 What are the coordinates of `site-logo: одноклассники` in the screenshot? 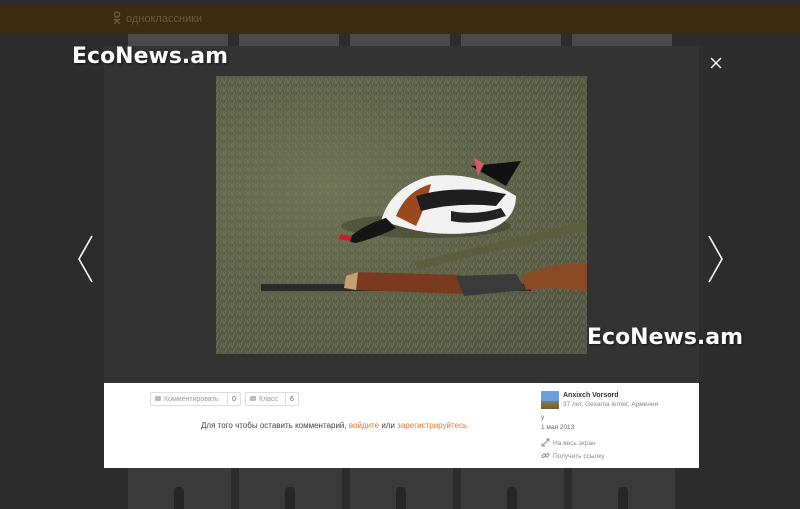 It's located at (157, 18).